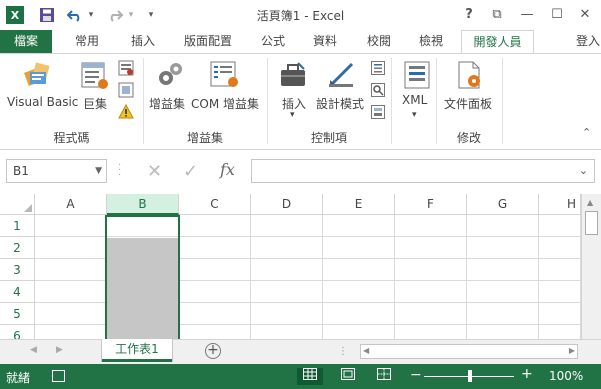  Describe the element at coordinates (143, 204) in the screenshot. I see `column-header-b: B` at that location.